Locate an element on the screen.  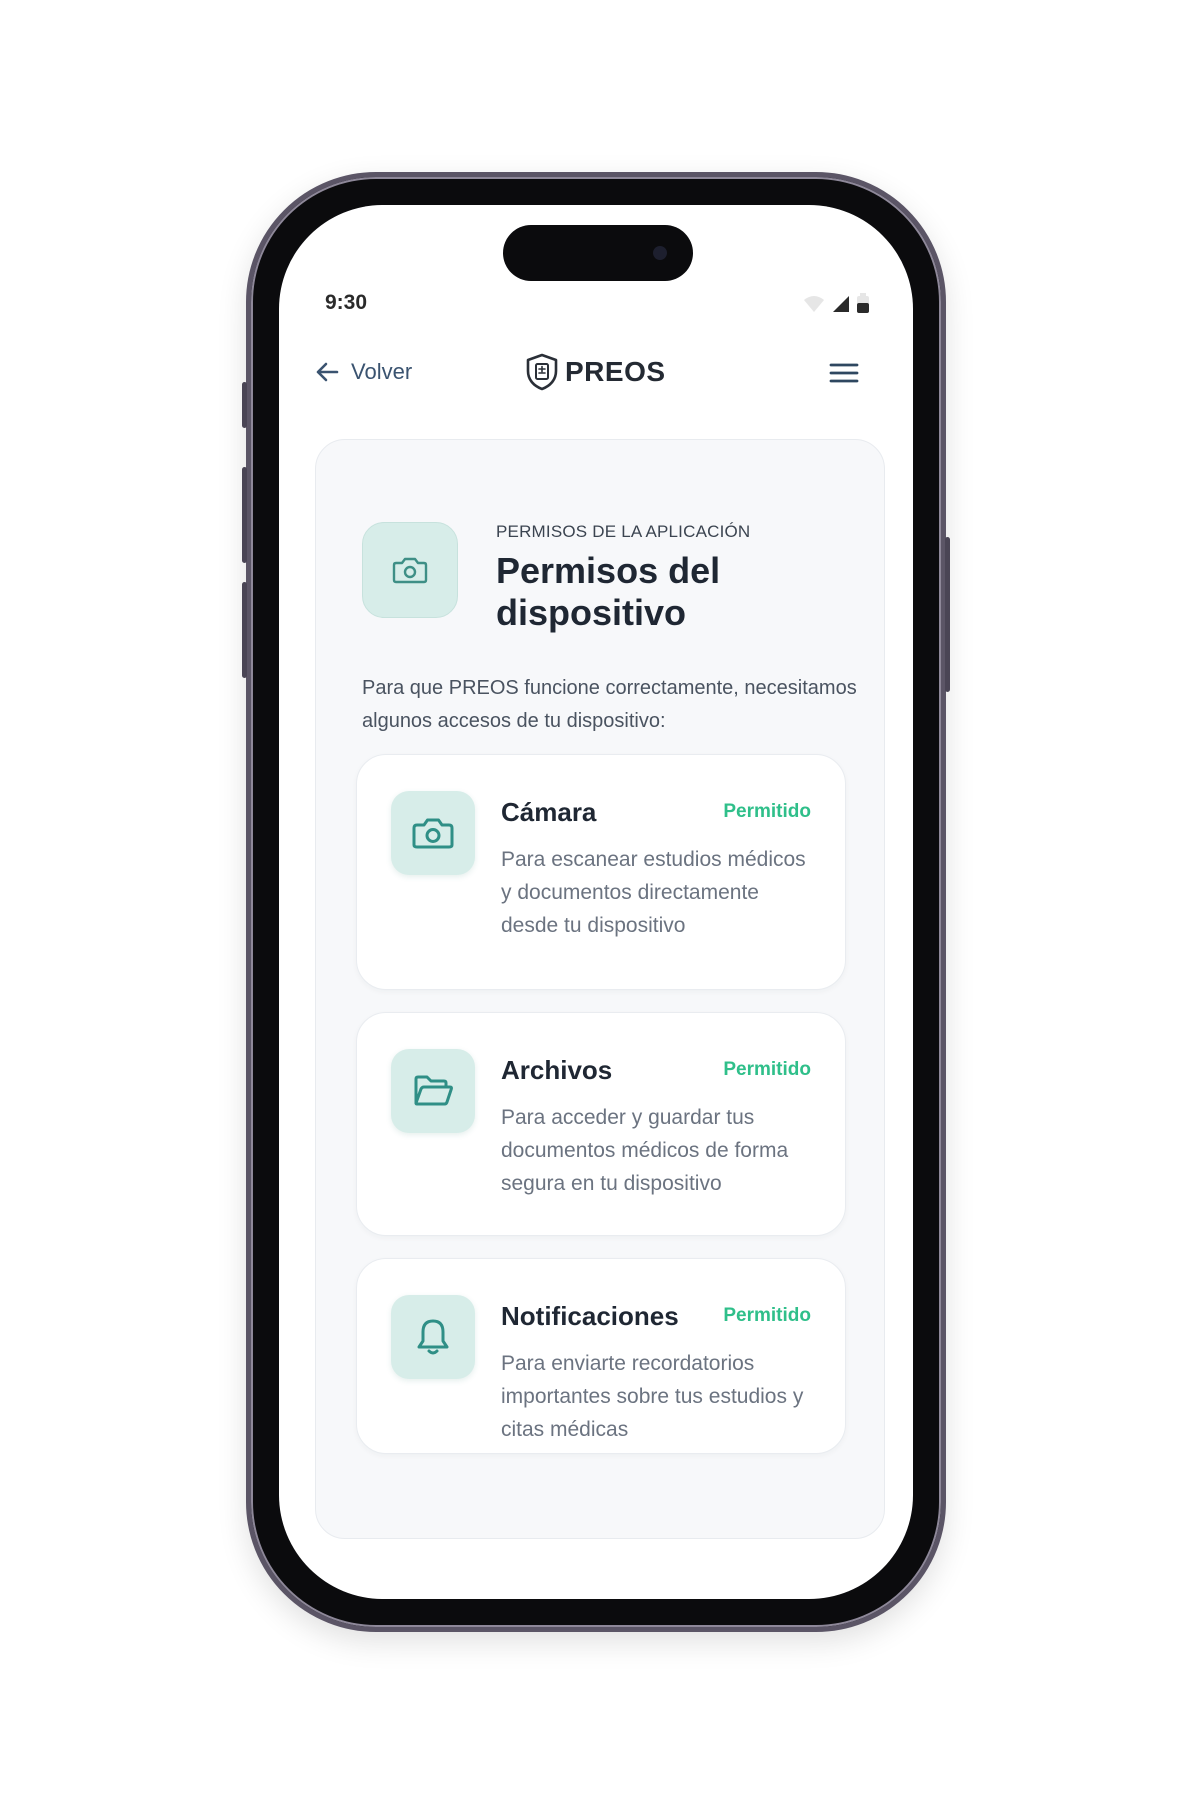
permission-name: Archivos is located at coordinates (557, 1070).